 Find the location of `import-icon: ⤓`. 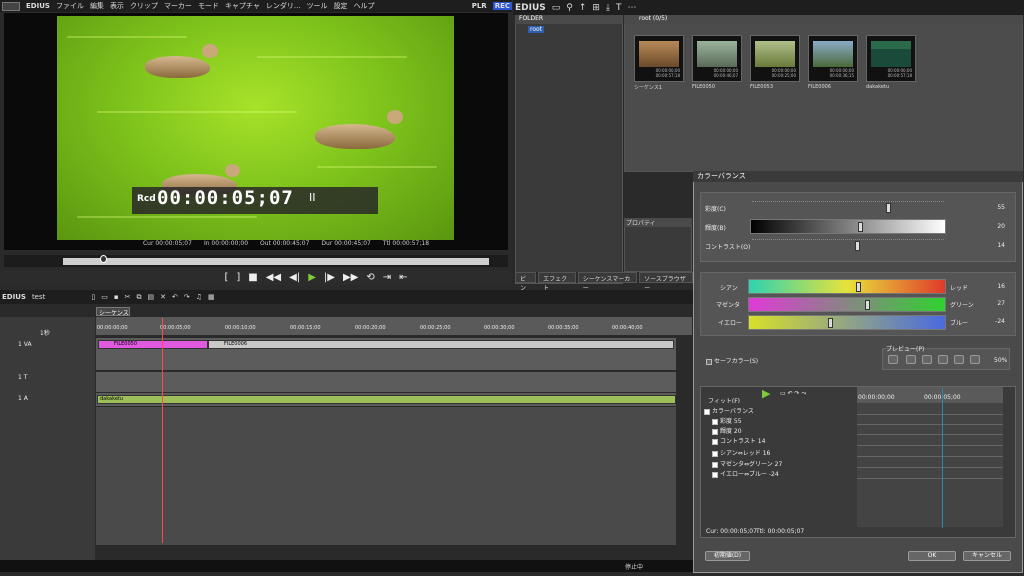

import-icon: ⤓ is located at coordinates (608, 8).